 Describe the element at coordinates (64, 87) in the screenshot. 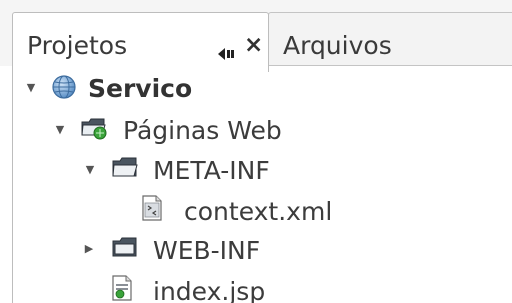

I see `globe-icon` at that location.